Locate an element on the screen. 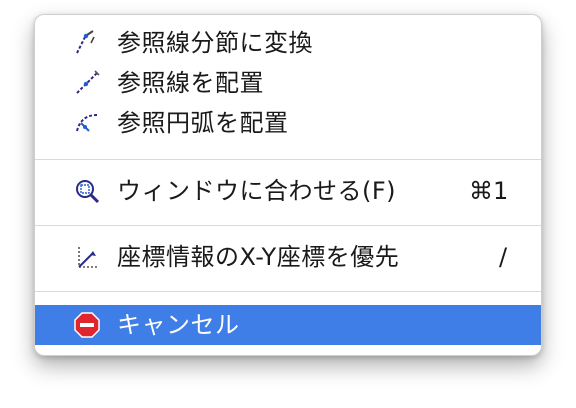 Image resolution: width=576 pixels, height=408 pixels. menu-item-label: キャンセル is located at coordinates (178, 325).